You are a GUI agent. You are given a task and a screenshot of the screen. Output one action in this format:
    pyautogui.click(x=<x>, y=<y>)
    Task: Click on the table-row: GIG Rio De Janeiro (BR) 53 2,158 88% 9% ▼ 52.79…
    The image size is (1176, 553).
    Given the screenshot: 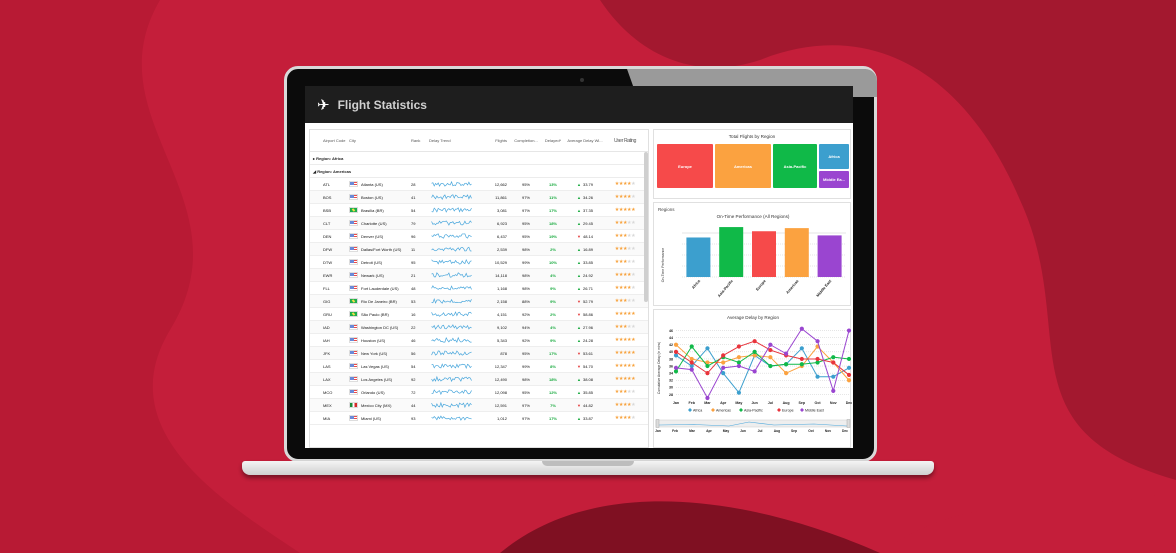 What is the action you would take?
    pyautogui.click(x=479, y=301)
    